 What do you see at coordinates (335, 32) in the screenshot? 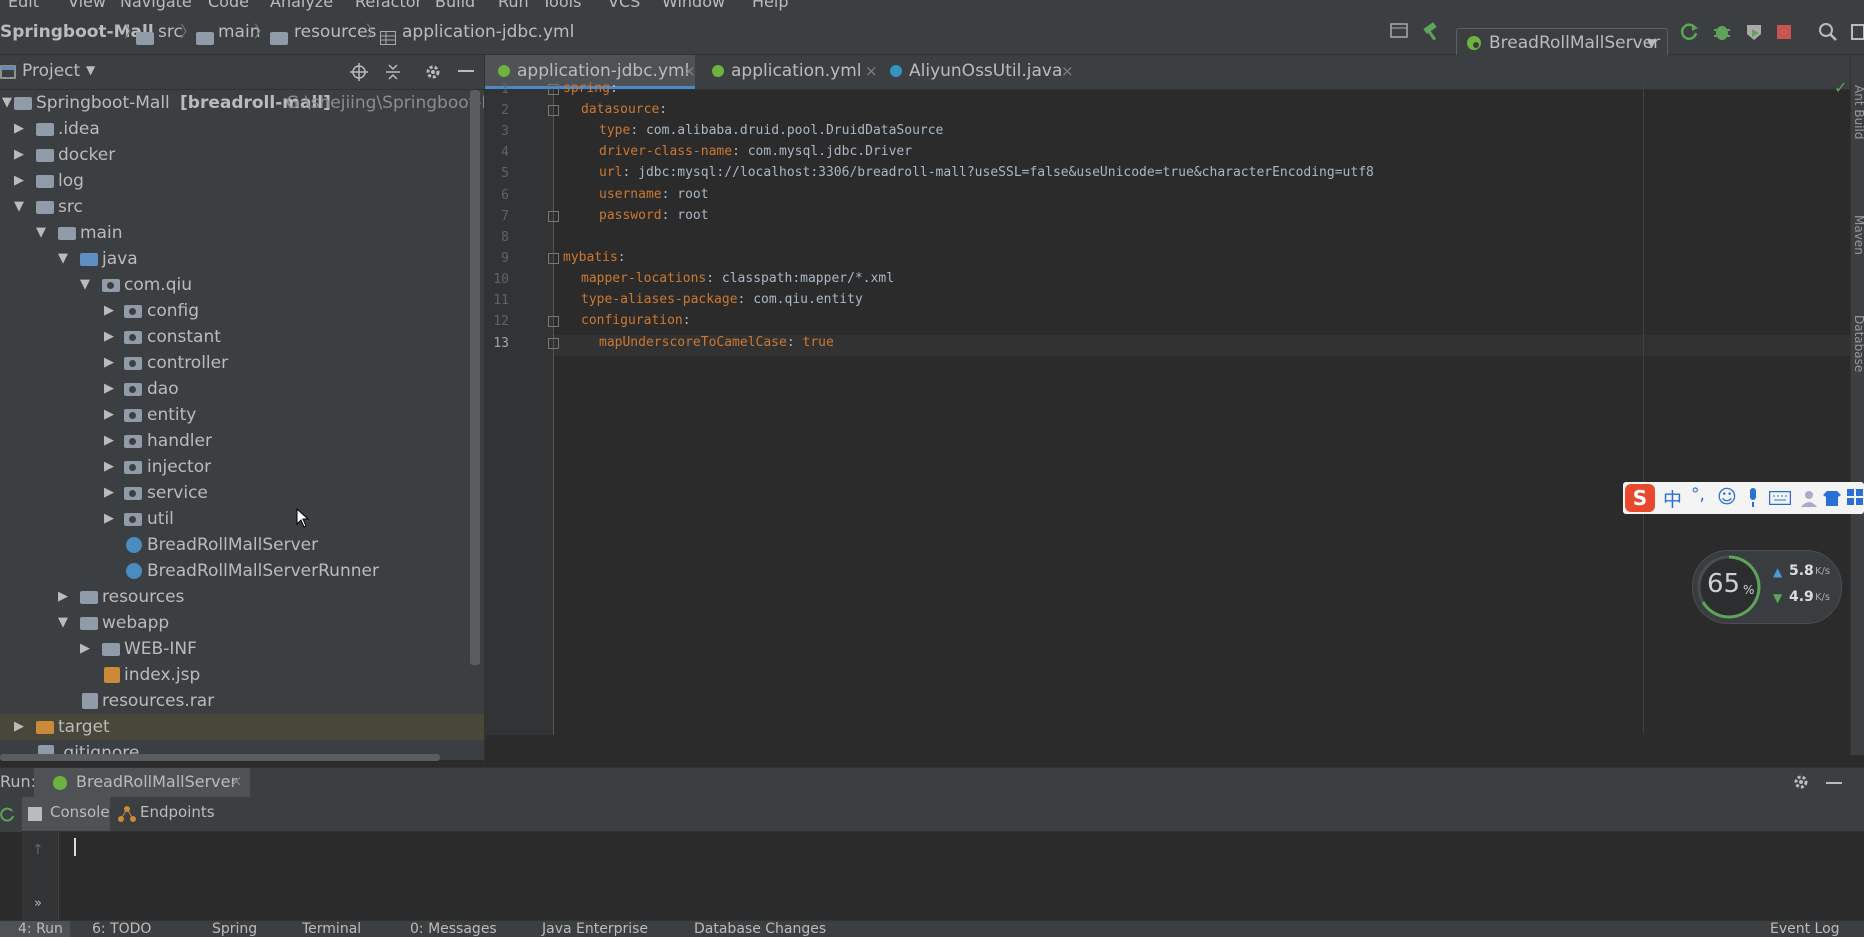
I see `breadcrumb-resources: resources` at bounding box center [335, 32].